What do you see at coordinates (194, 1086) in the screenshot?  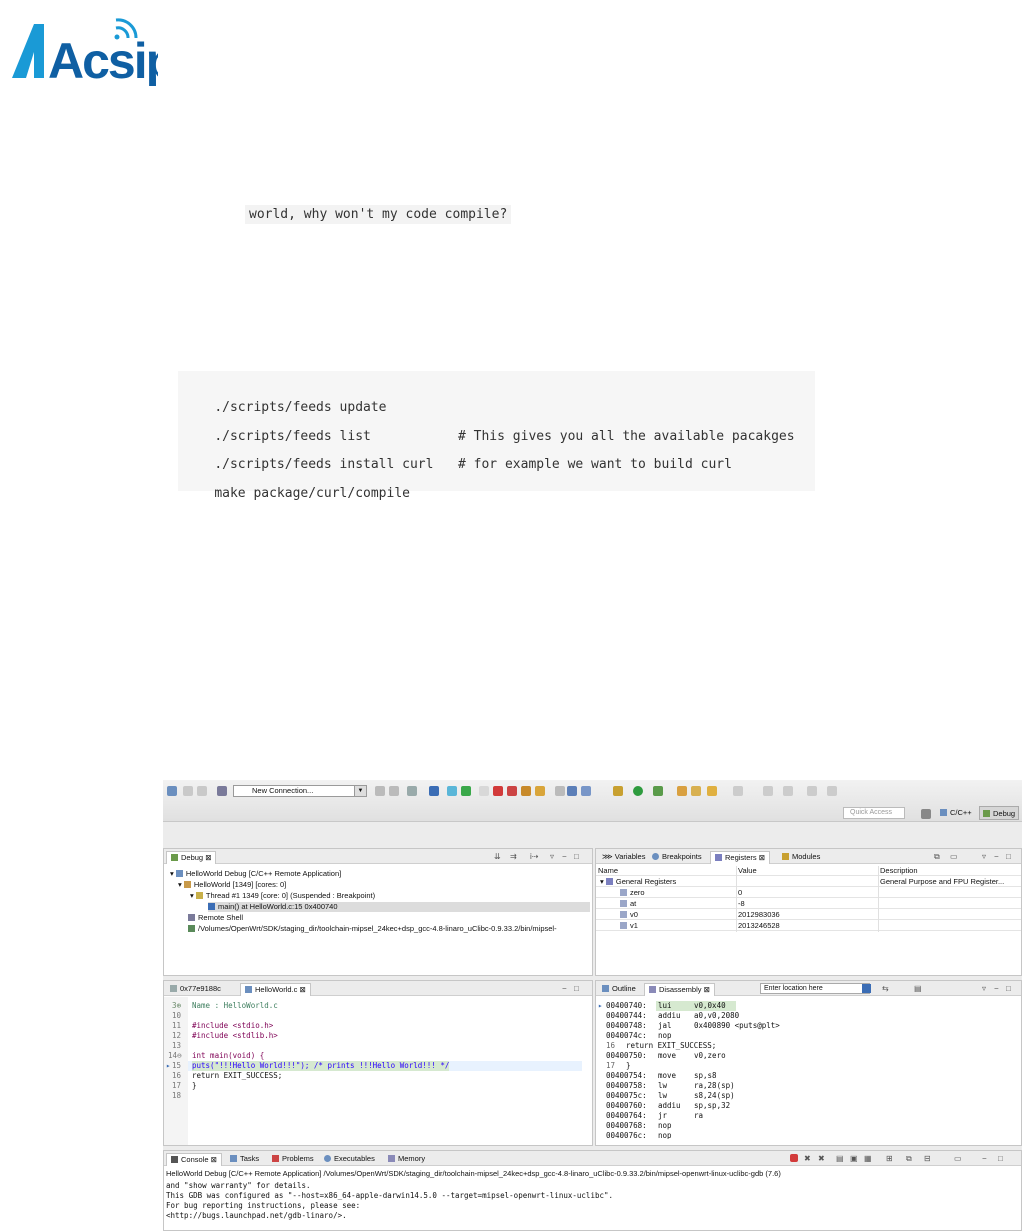 I see `code-line: }` at bounding box center [194, 1086].